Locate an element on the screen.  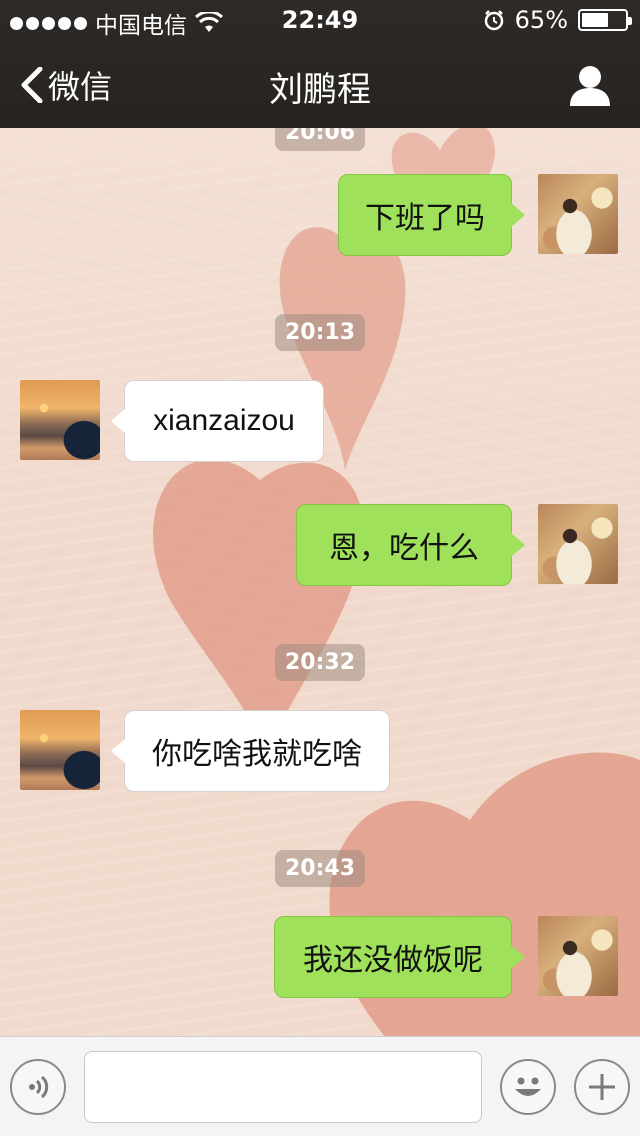
top-bar: 中国电信 22:49 65% 微信 刘鹏程 is located at coordinates (320, 64).